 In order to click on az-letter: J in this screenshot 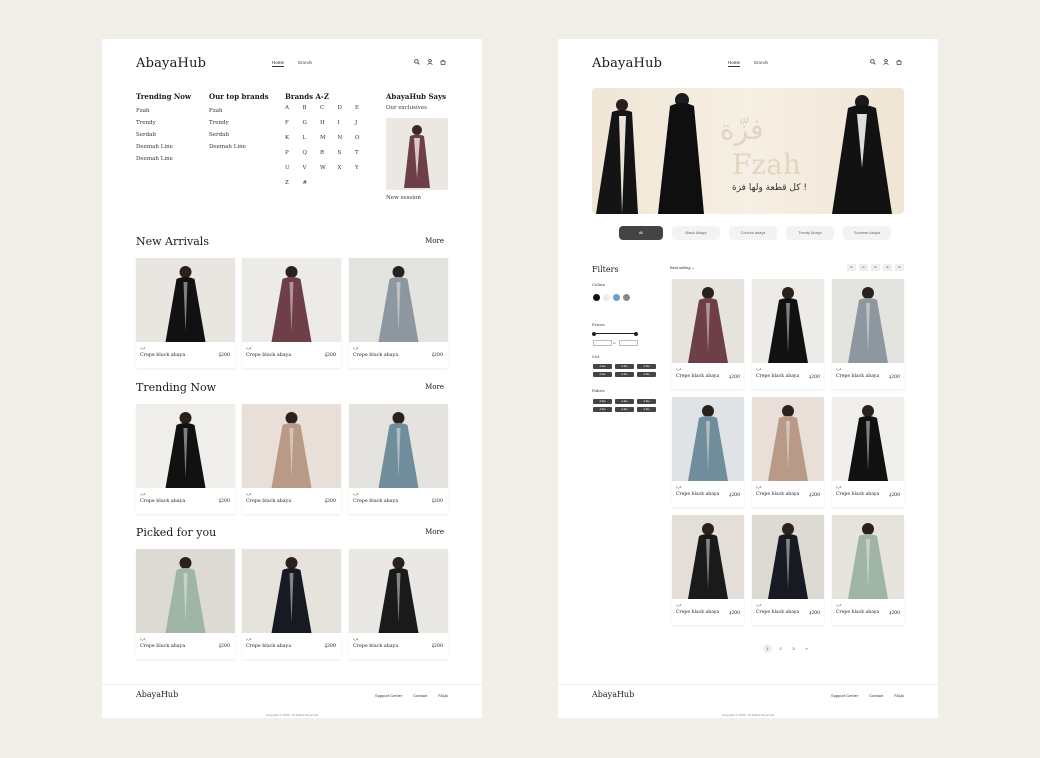, I will do `click(364, 127)`.